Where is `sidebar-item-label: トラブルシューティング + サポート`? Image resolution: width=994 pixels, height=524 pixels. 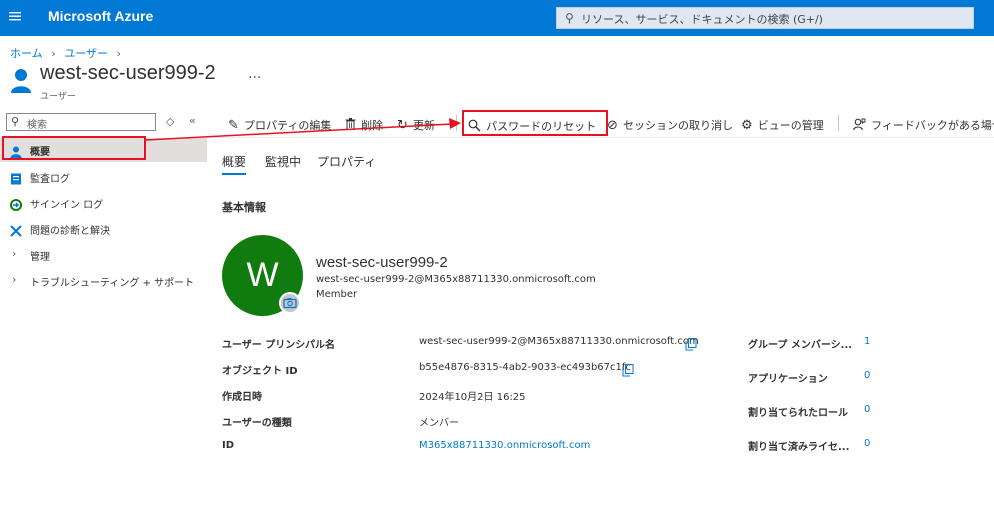
sidebar-item-label: トラブルシューティング + サポート is located at coordinates (112, 283).